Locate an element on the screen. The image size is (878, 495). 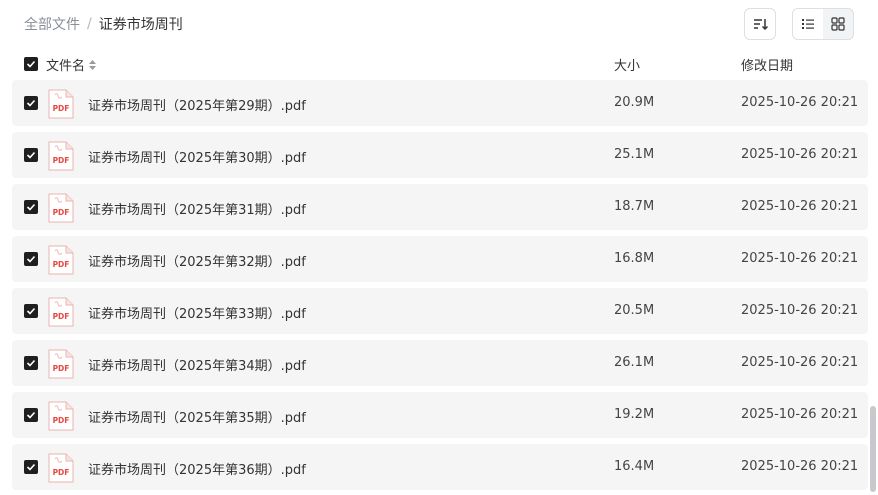
list-view-button is located at coordinates (808, 24).